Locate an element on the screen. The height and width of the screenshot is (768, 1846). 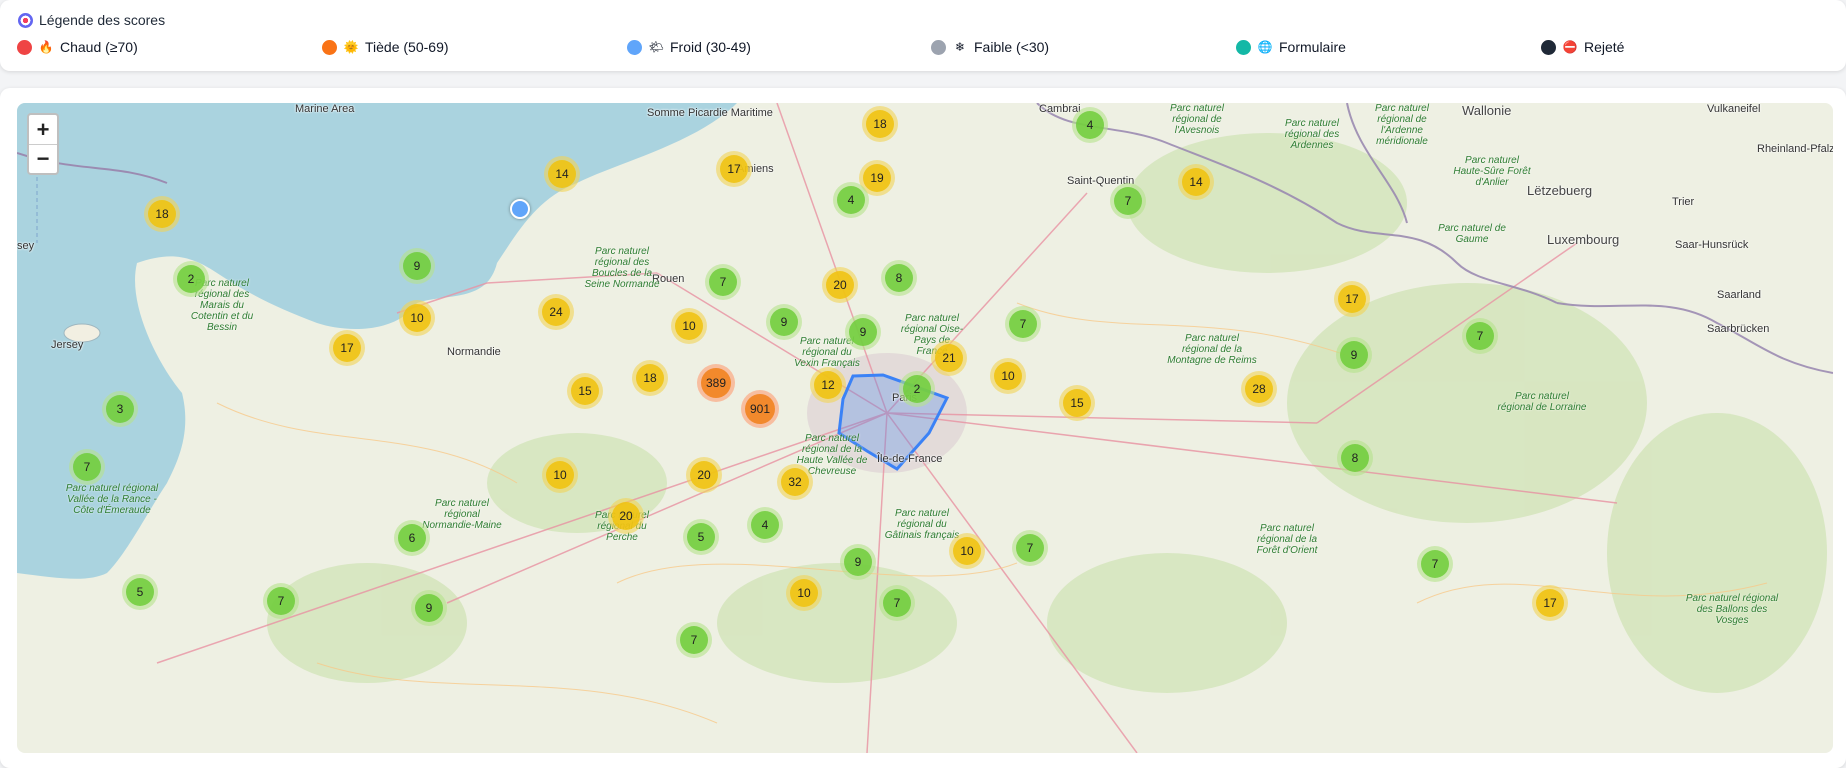
cluster-count: 3 is located at coordinates (120, 409).